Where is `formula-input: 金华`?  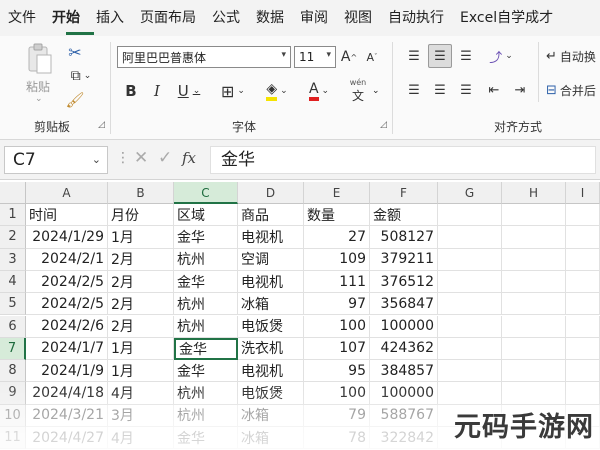 formula-input: 金华 is located at coordinates (403, 160).